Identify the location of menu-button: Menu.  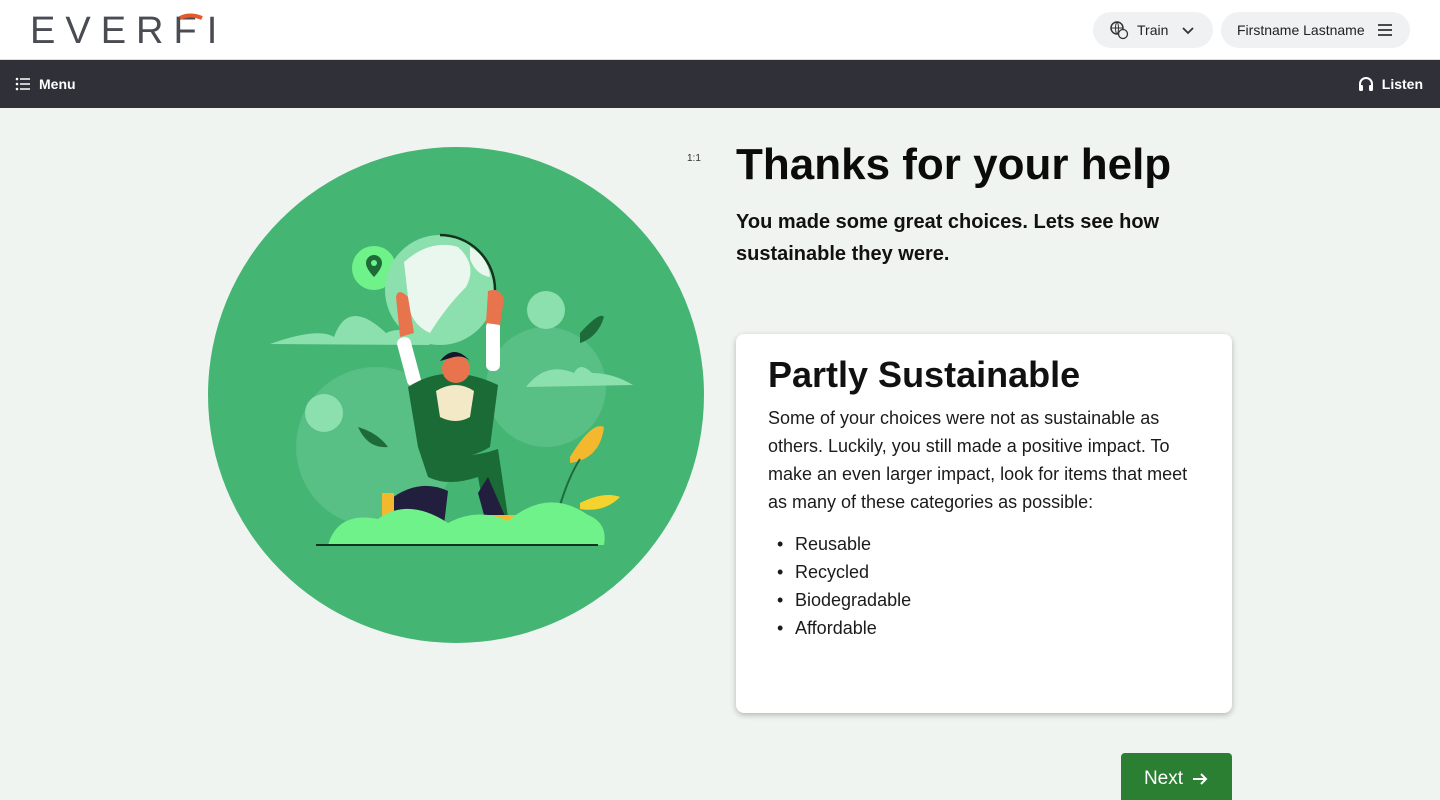
(45, 84).